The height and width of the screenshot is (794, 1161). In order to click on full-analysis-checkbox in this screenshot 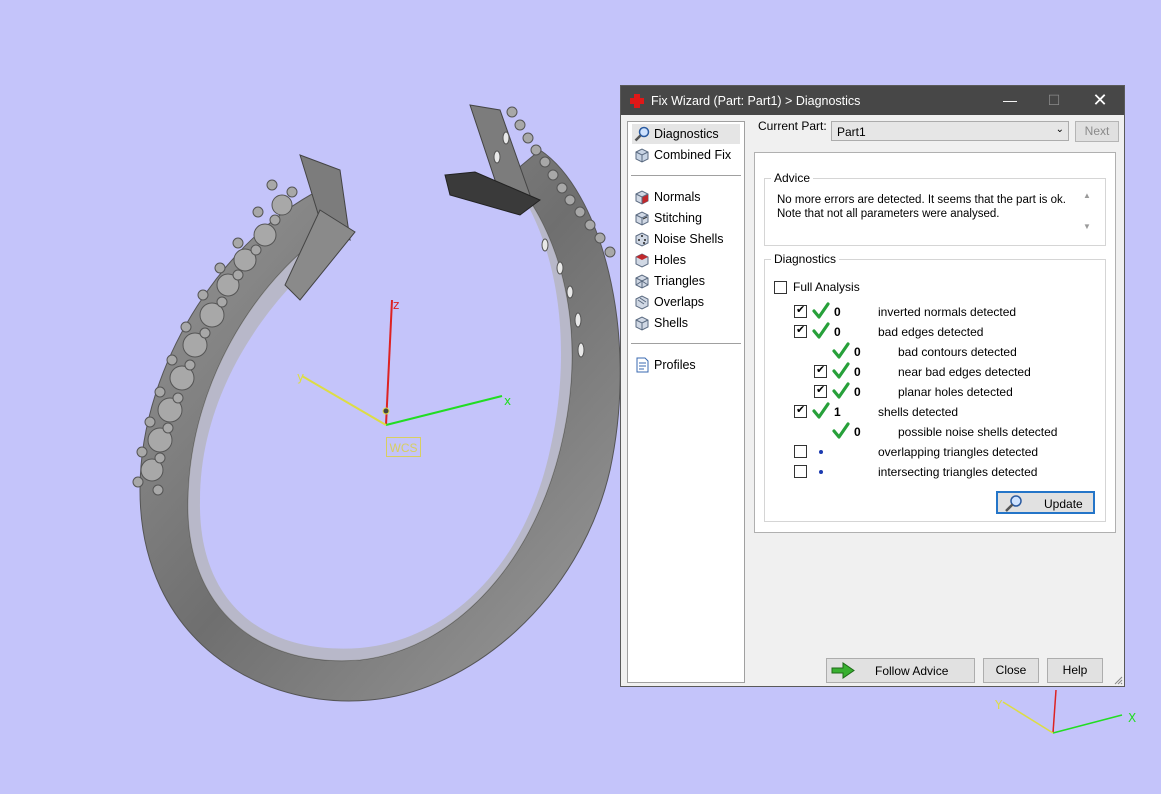, I will do `click(780, 287)`.